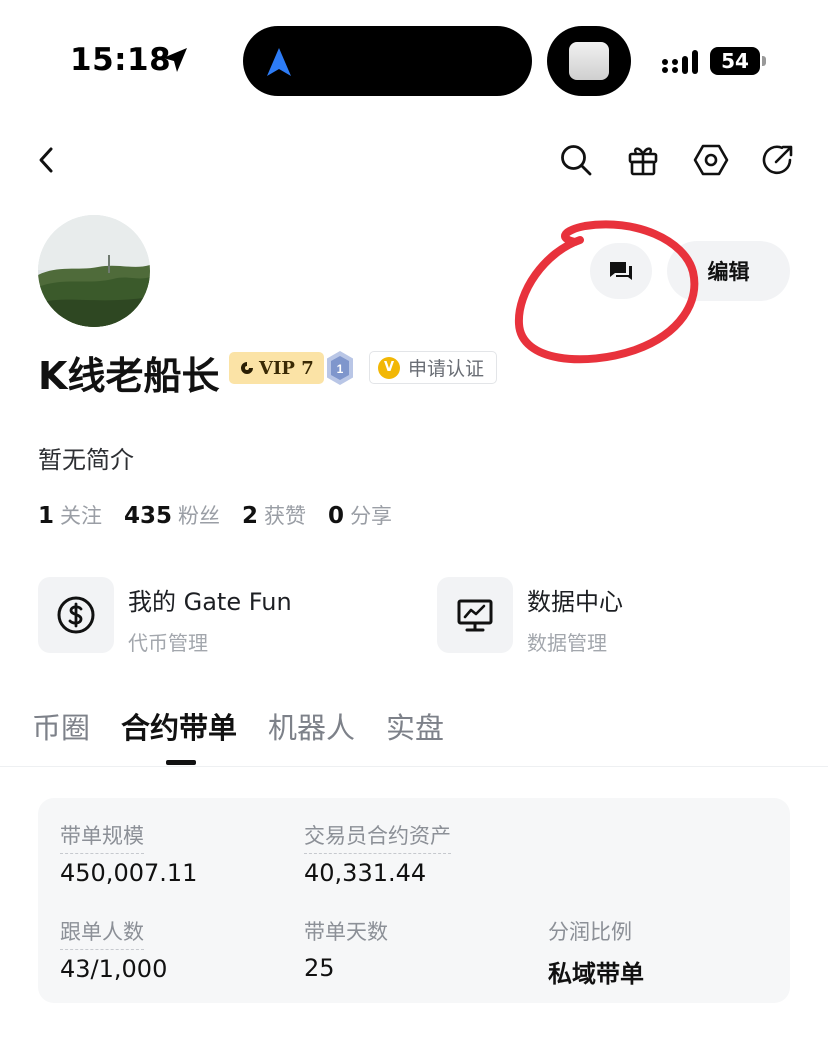 The width and height of the screenshot is (828, 1043). Describe the element at coordinates (181, 762) in the screenshot. I see `active-tab-indicator` at that location.